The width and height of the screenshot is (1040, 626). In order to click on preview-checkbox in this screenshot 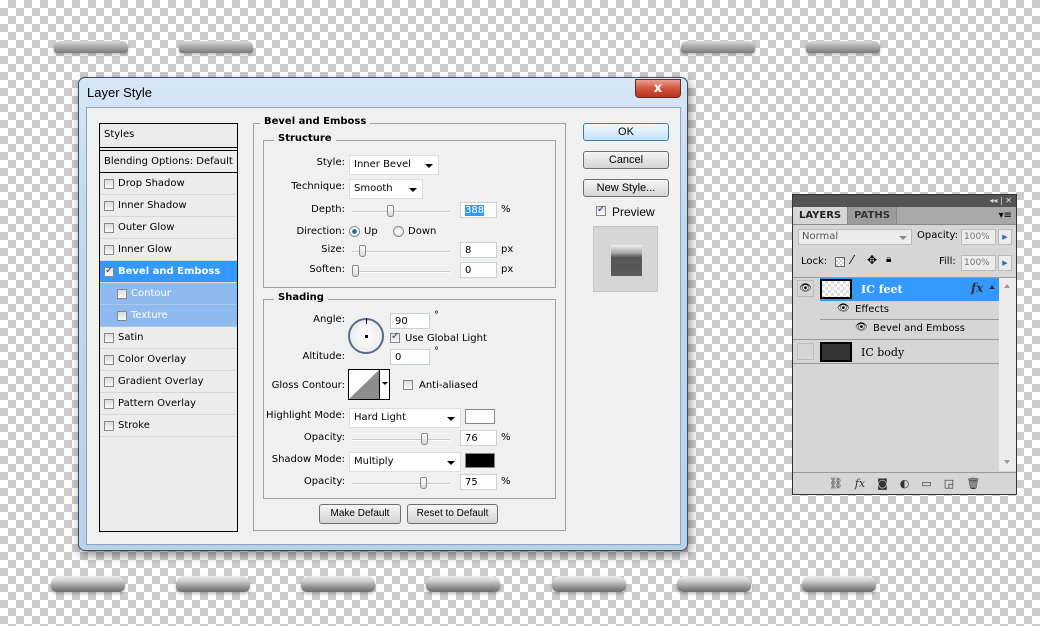, I will do `click(601, 210)`.